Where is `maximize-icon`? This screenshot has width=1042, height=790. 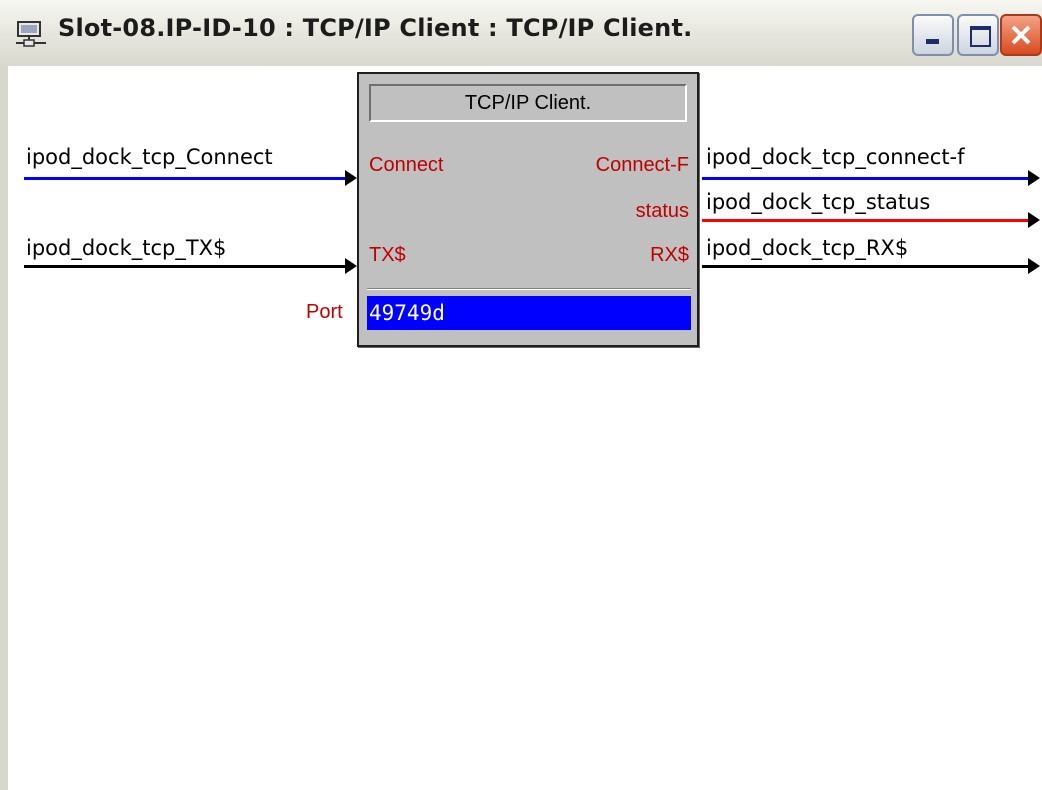 maximize-icon is located at coordinates (980, 36).